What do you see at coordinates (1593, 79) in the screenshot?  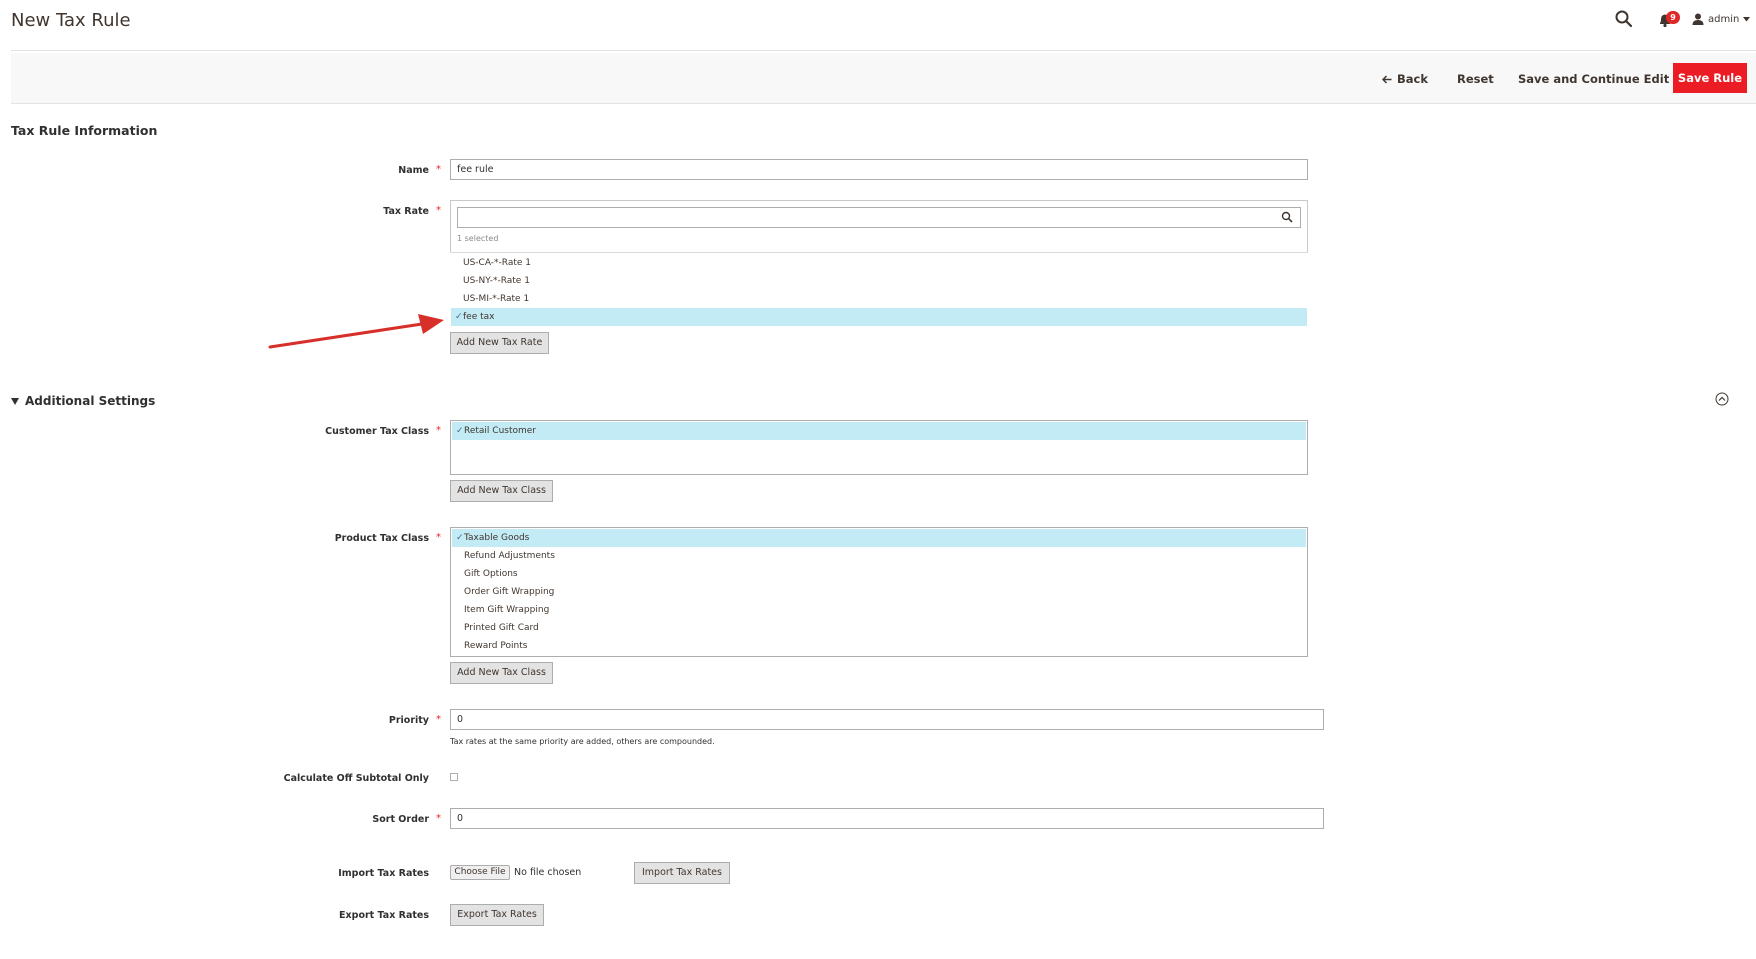 I see `save-and-continue-button: Save and Continue Edit` at bounding box center [1593, 79].